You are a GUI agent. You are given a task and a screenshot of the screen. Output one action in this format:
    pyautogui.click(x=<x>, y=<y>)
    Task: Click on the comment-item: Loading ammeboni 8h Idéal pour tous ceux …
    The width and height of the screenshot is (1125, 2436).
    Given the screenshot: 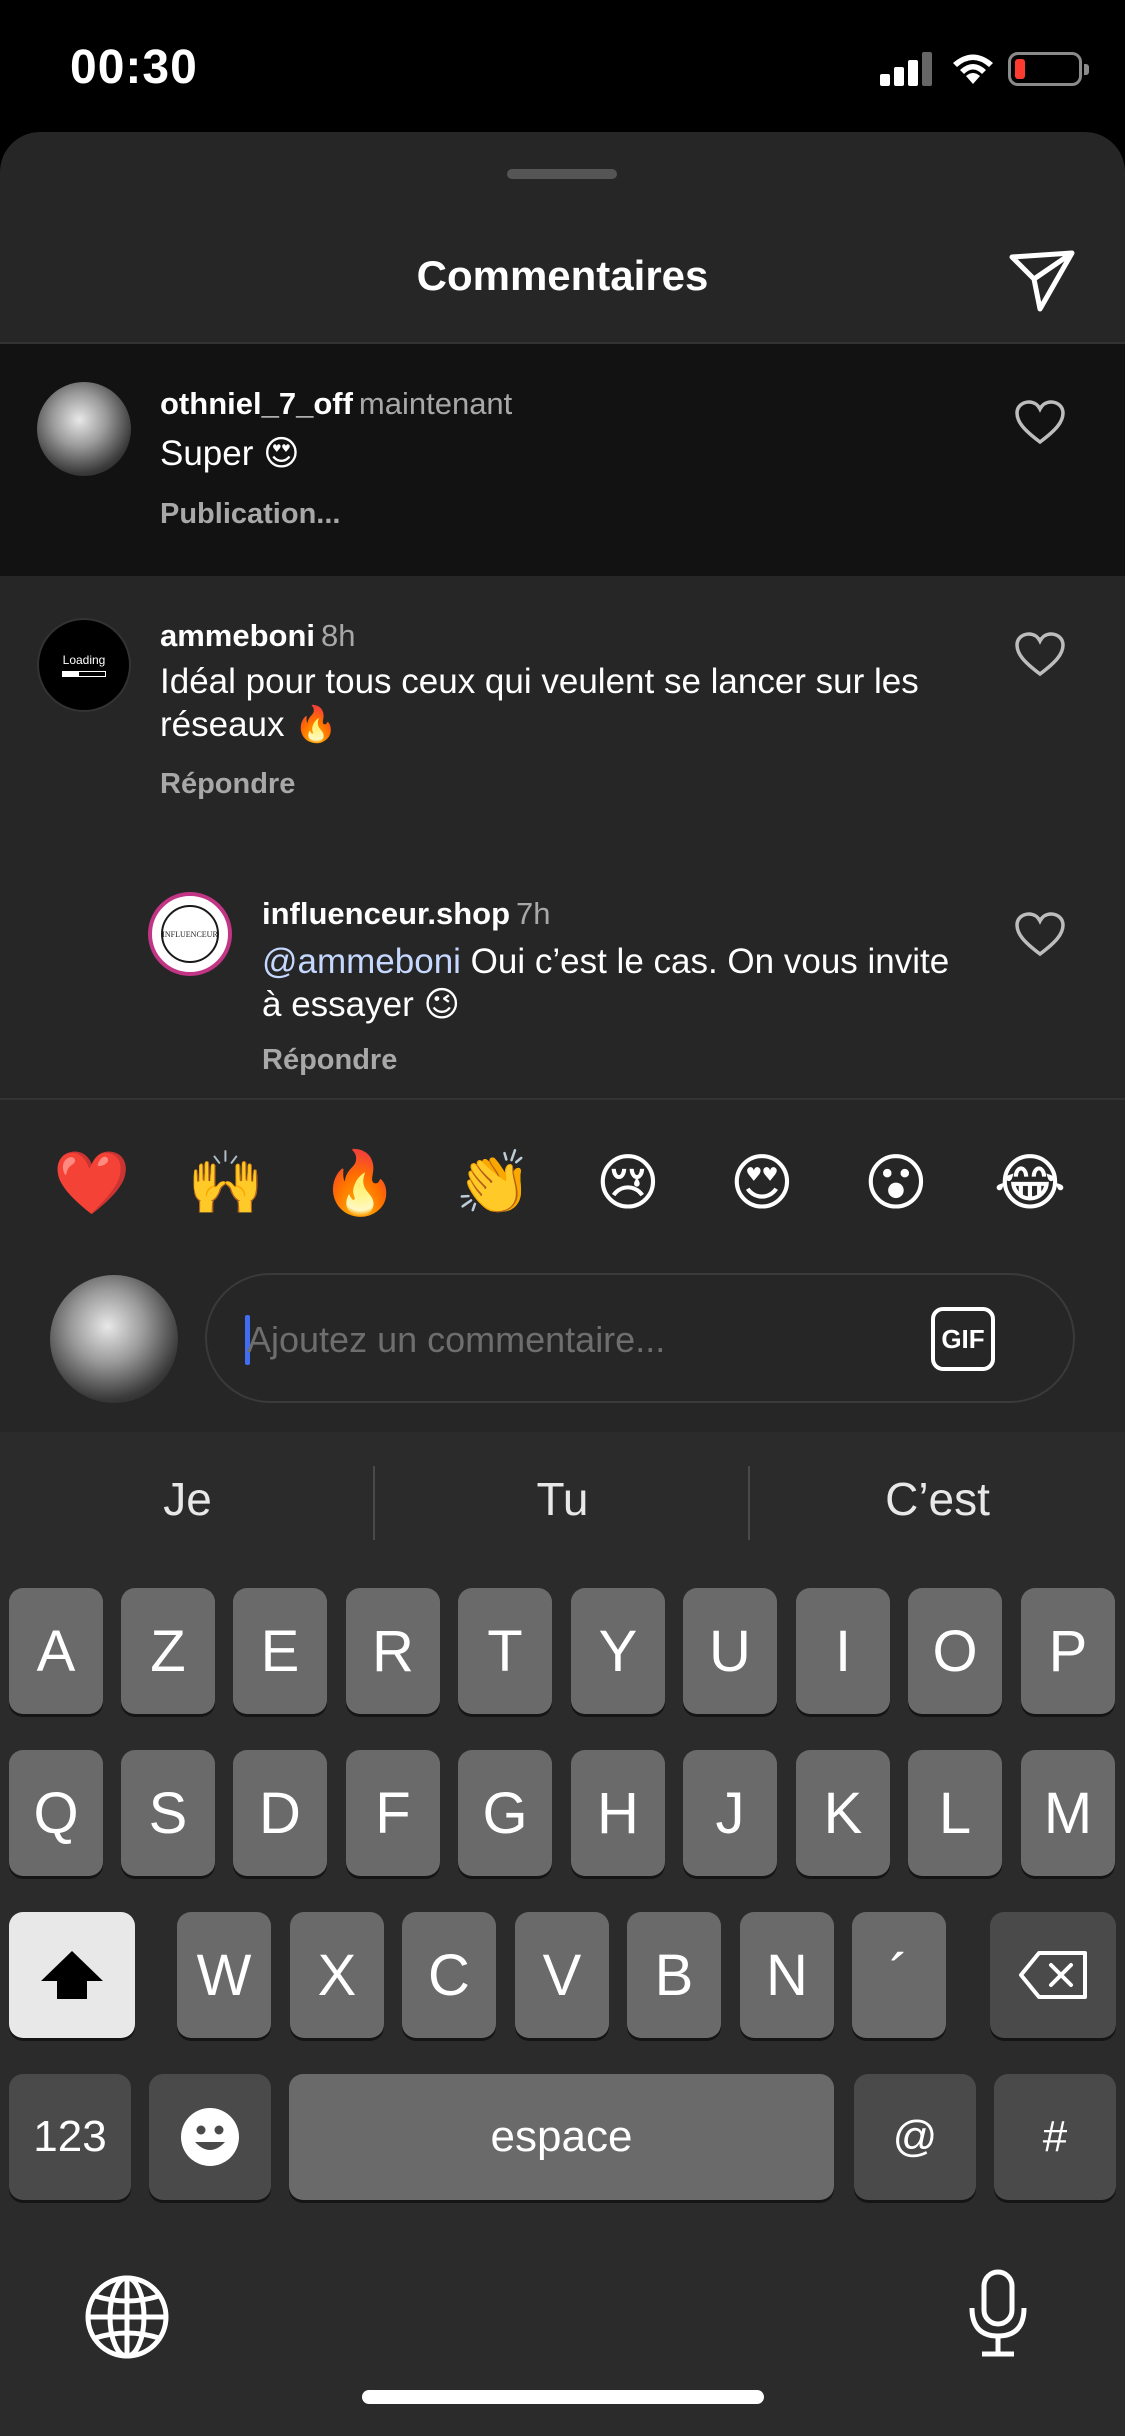 What is the action you would take?
    pyautogui.click(x=562, y=716)
    